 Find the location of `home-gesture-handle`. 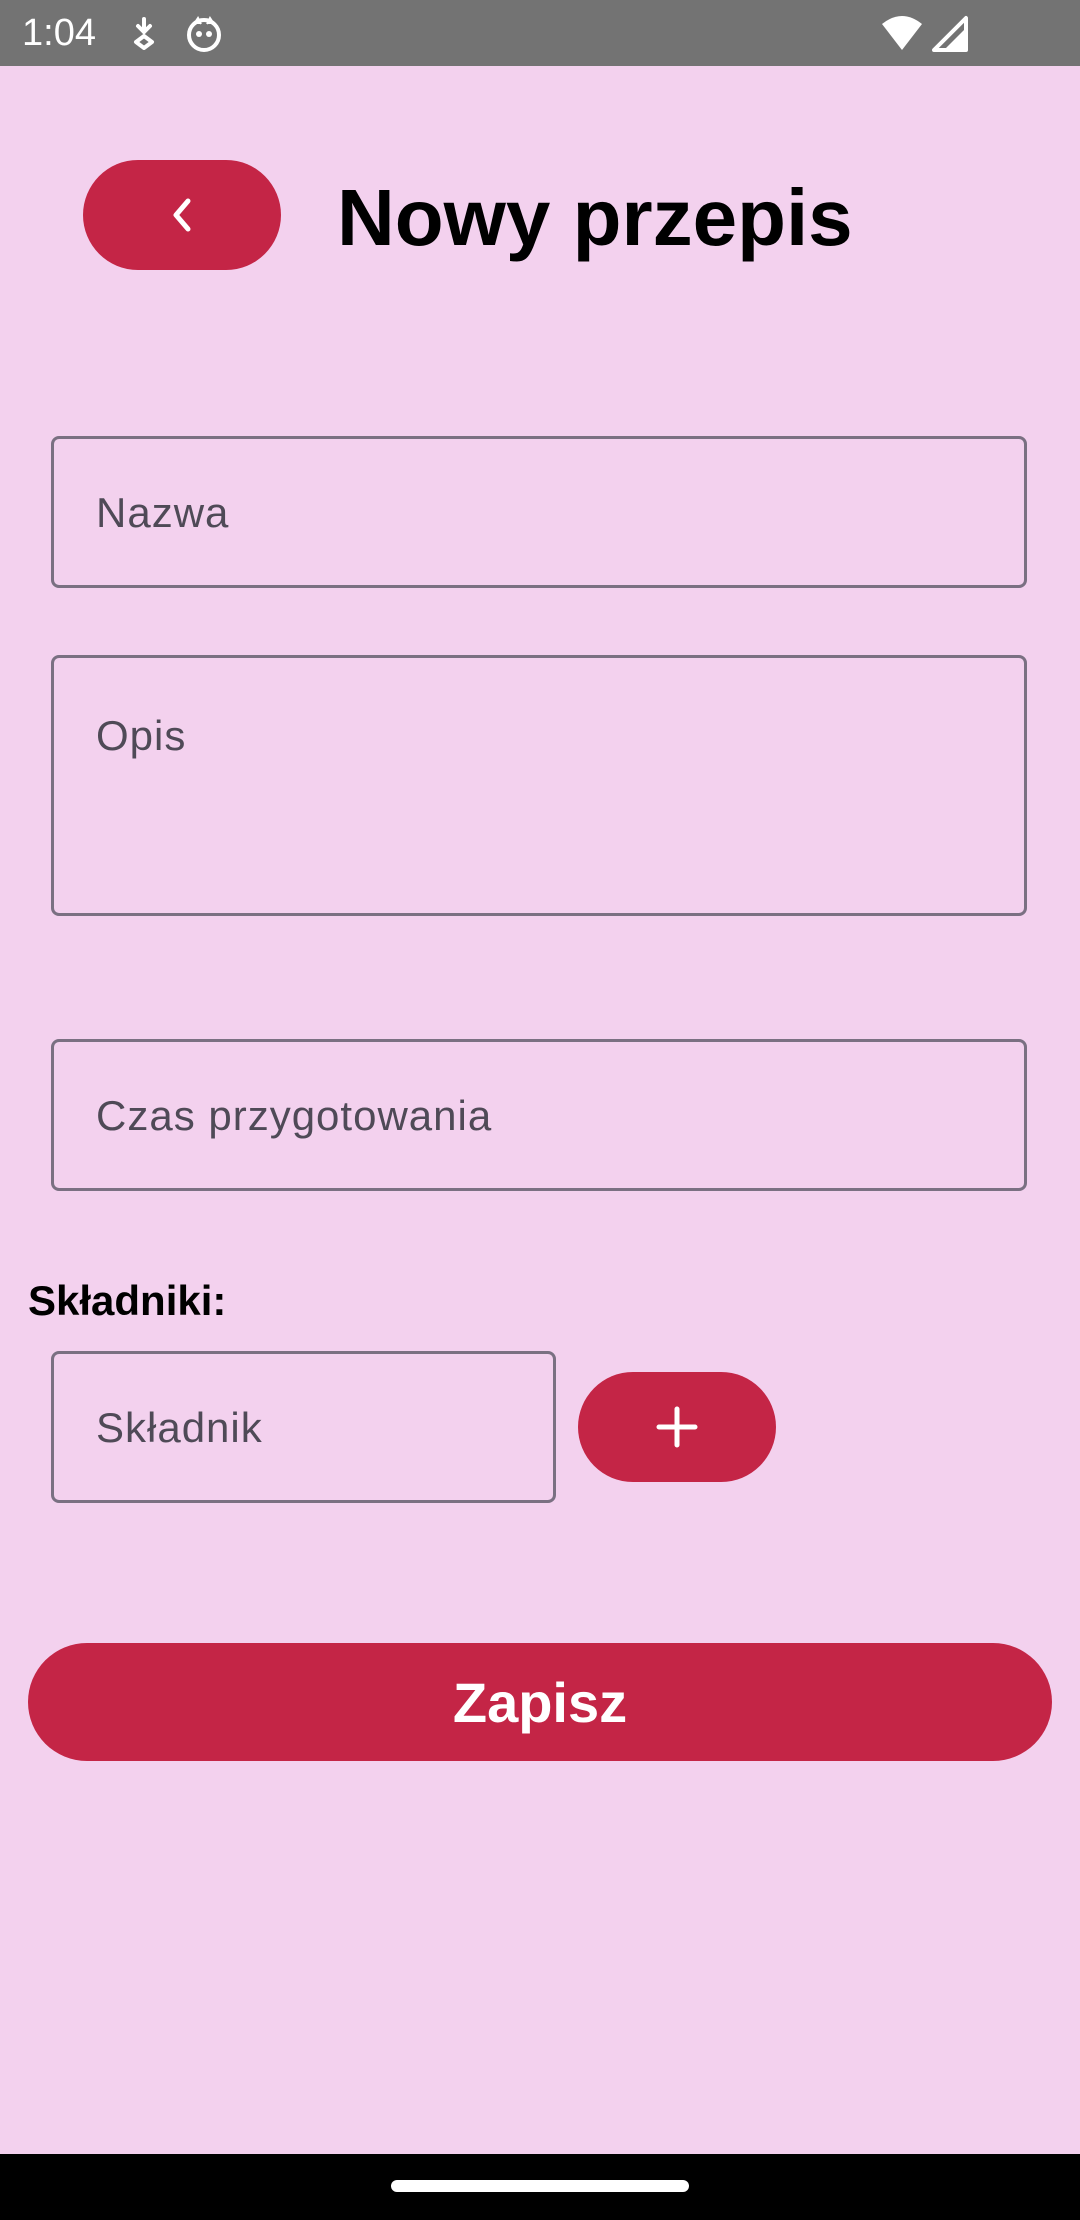

home-gesture-handle is located at coordinates (540, 2186).